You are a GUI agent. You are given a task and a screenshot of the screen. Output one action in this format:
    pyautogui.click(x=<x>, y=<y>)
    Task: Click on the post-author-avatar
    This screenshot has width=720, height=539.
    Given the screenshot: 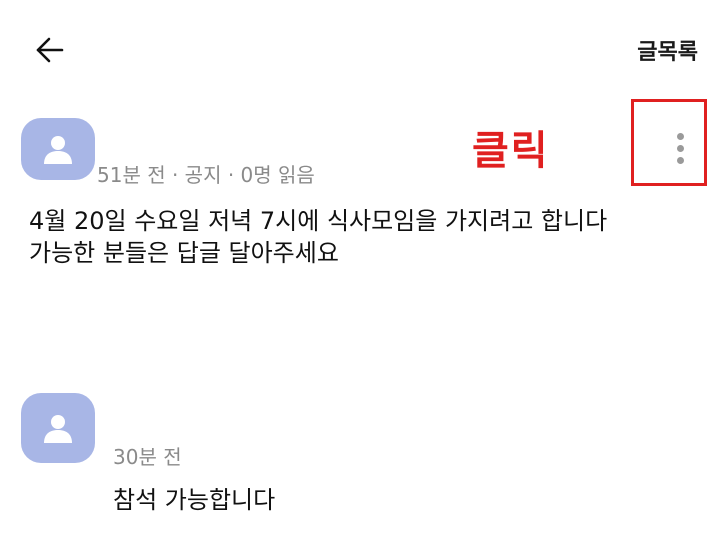 What is the action you would take?
    pyautogui.click(x=58, y=149)
    